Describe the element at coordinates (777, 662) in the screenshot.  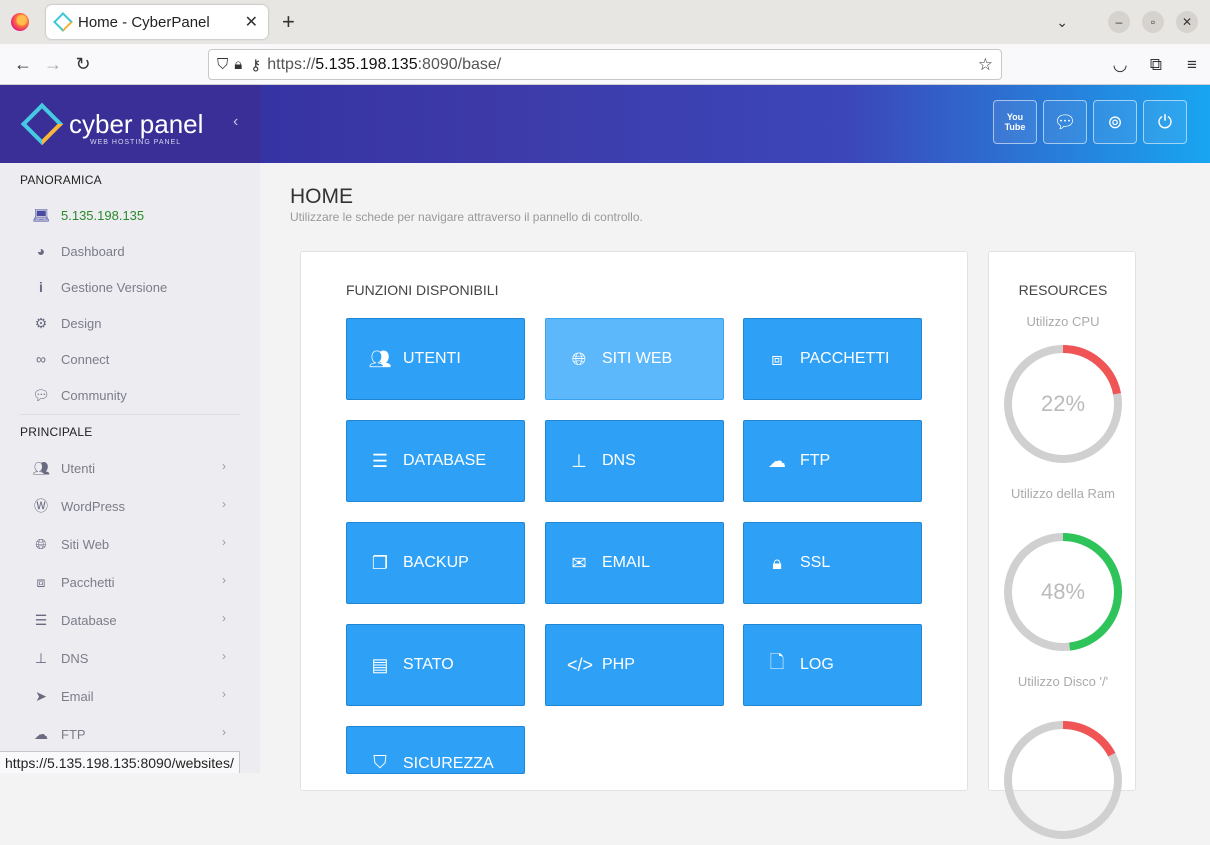
I see `file-icon: 🗋︎` at that location.